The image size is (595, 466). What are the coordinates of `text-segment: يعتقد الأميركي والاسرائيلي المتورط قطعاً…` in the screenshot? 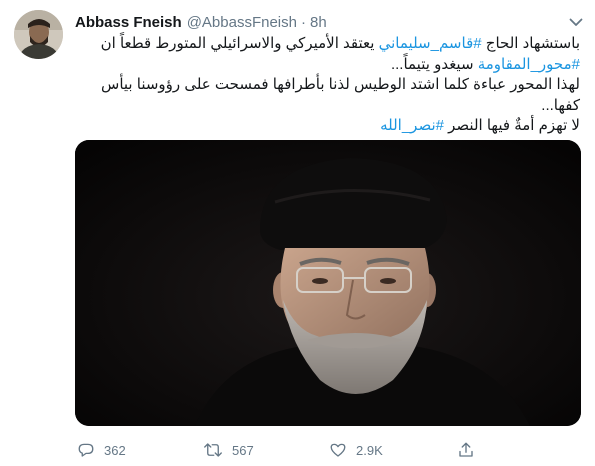 It's located at (239, 43).